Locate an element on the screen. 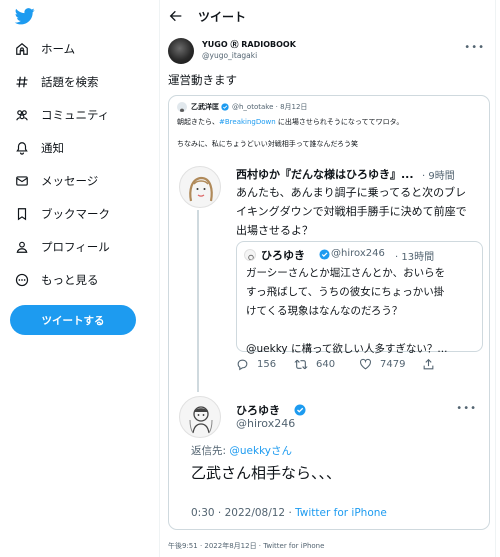 Image resolution: width=500 pixels, height=557 pixels. author-name: YUGO Ⓡ RADIOBOOK is located at coordinates (249, 44).